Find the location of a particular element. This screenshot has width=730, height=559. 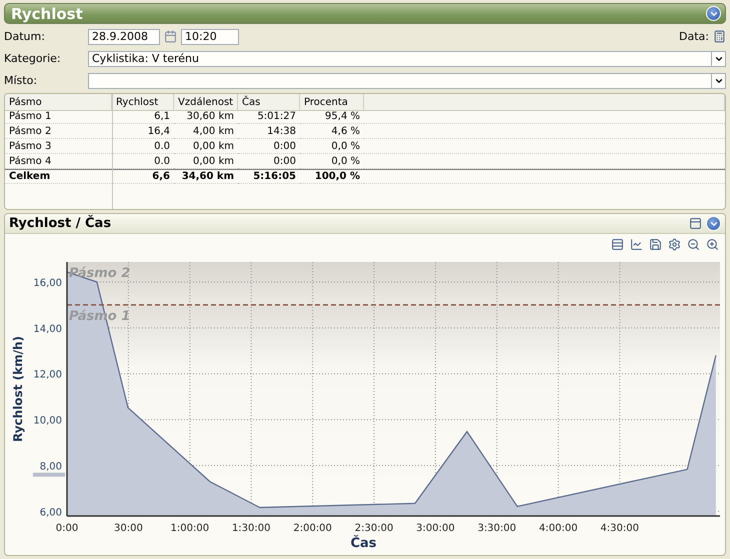

axis-tick-label: 4:30:00 is located at coordinates (619, 528).